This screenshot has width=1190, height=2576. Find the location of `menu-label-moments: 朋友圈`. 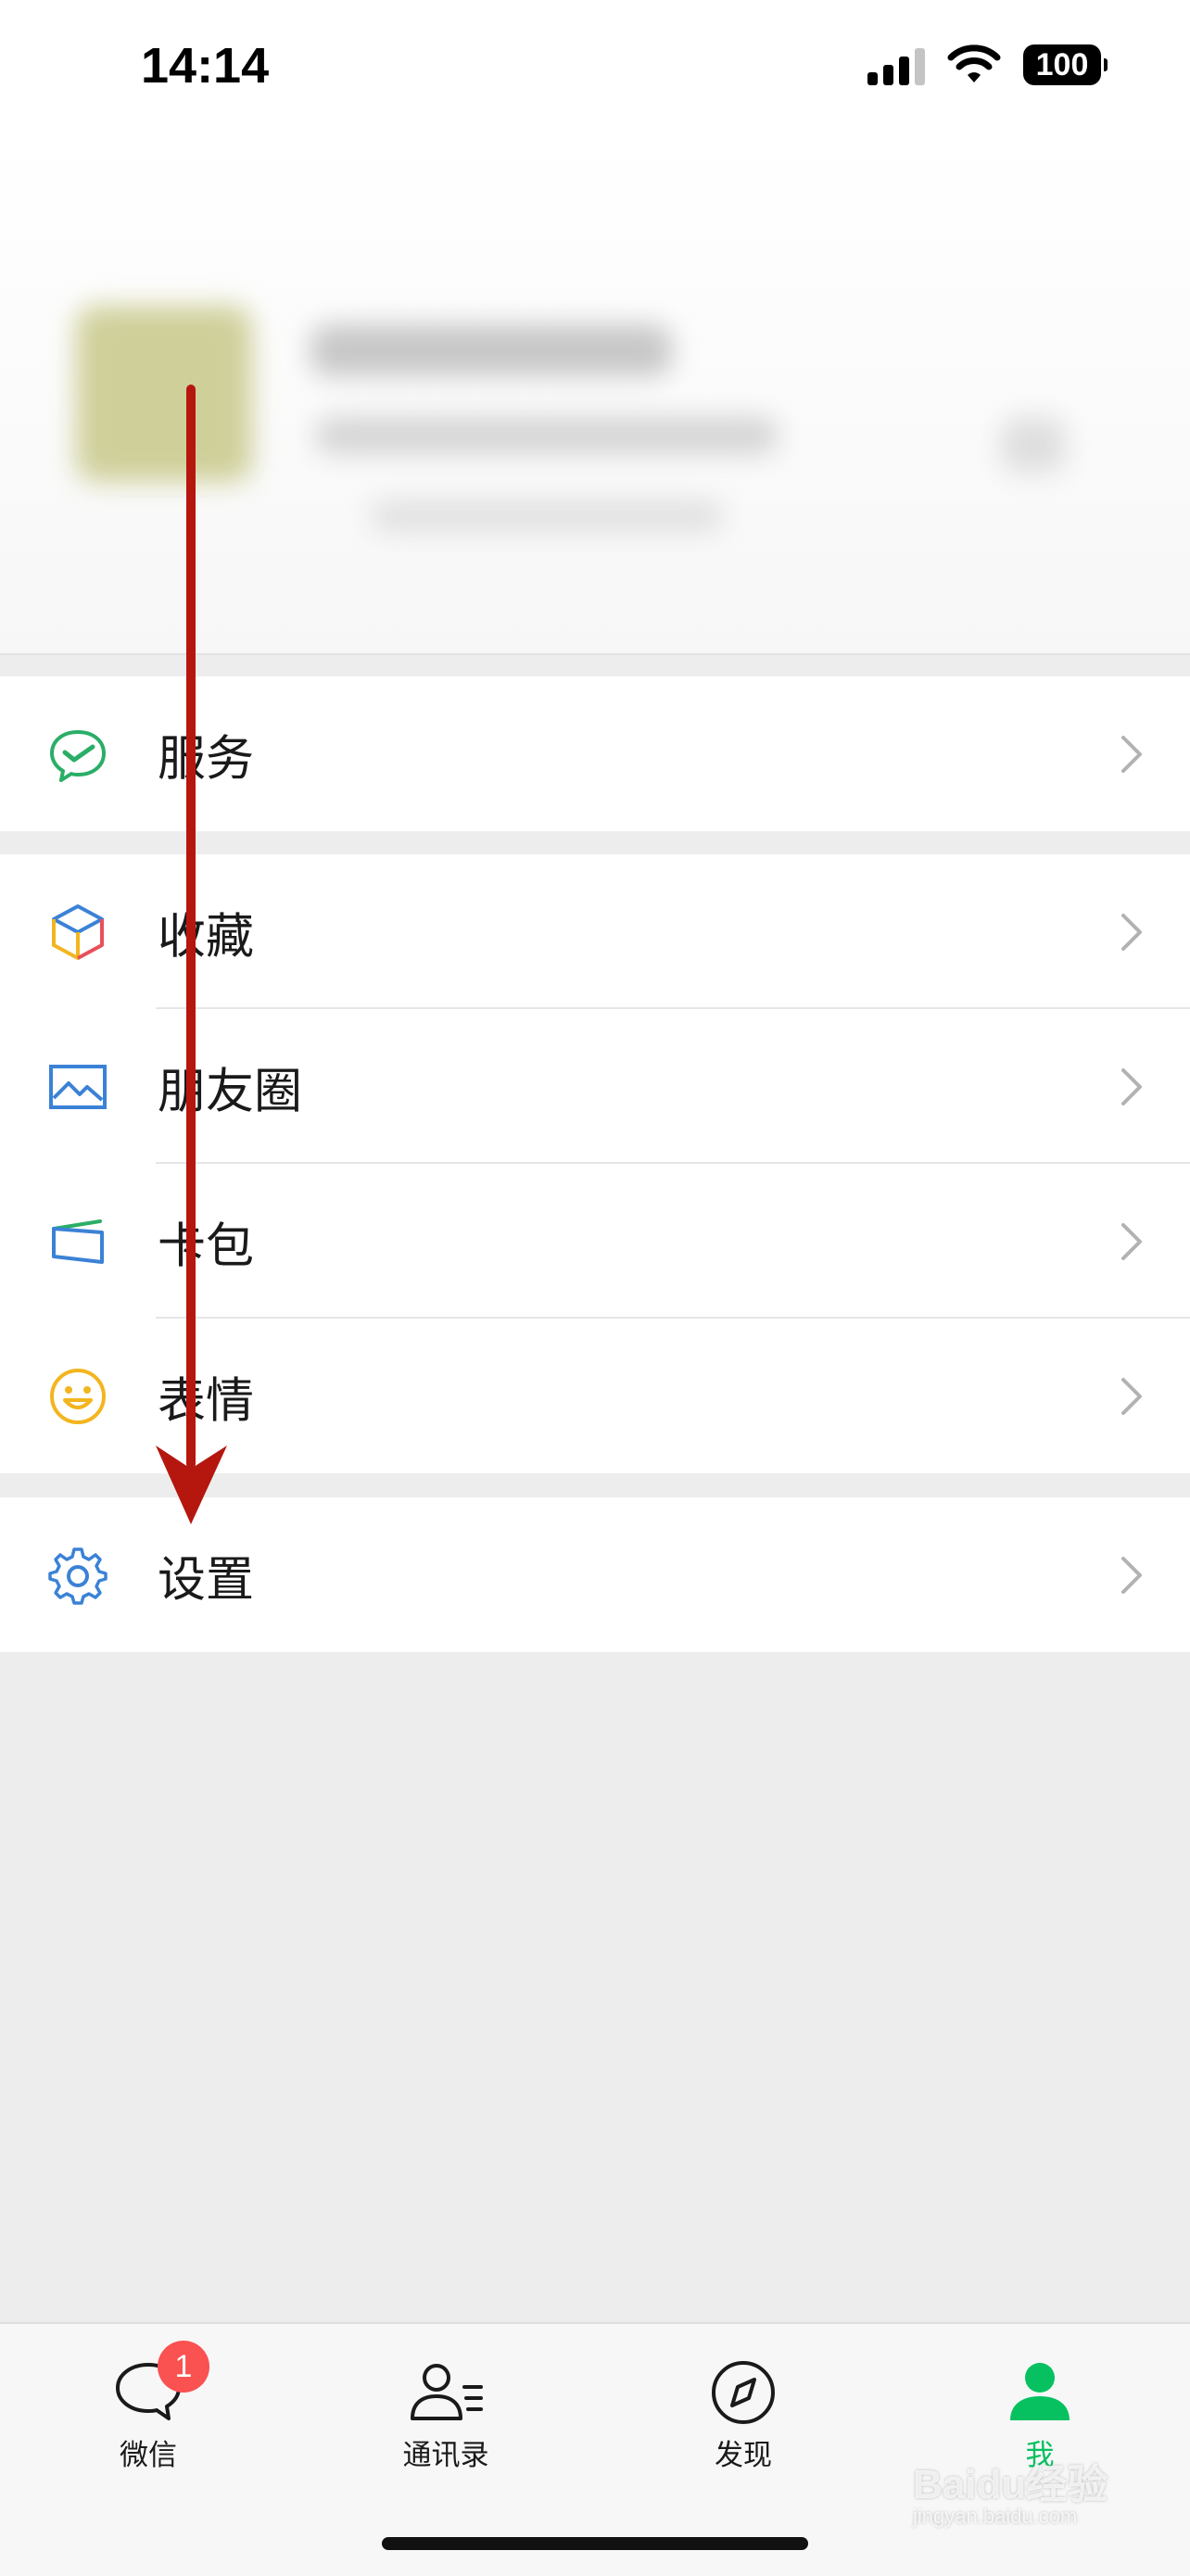

menu-label-moments: 朋友圈 is located at coordinates (230, 1091).